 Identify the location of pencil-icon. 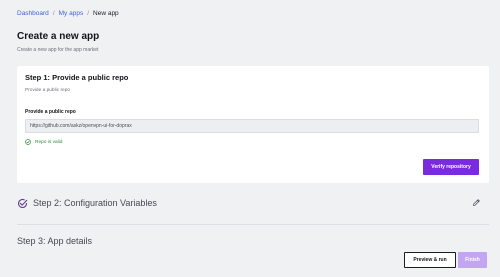
(476, 202).